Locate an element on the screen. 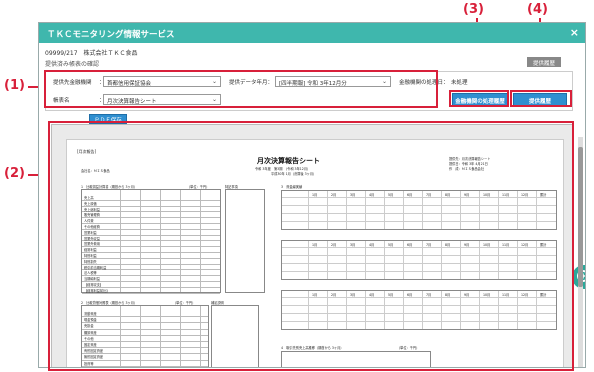 This screenshot has width=594, height=372. callout-3: (3) is located at coordinates (473, 9).